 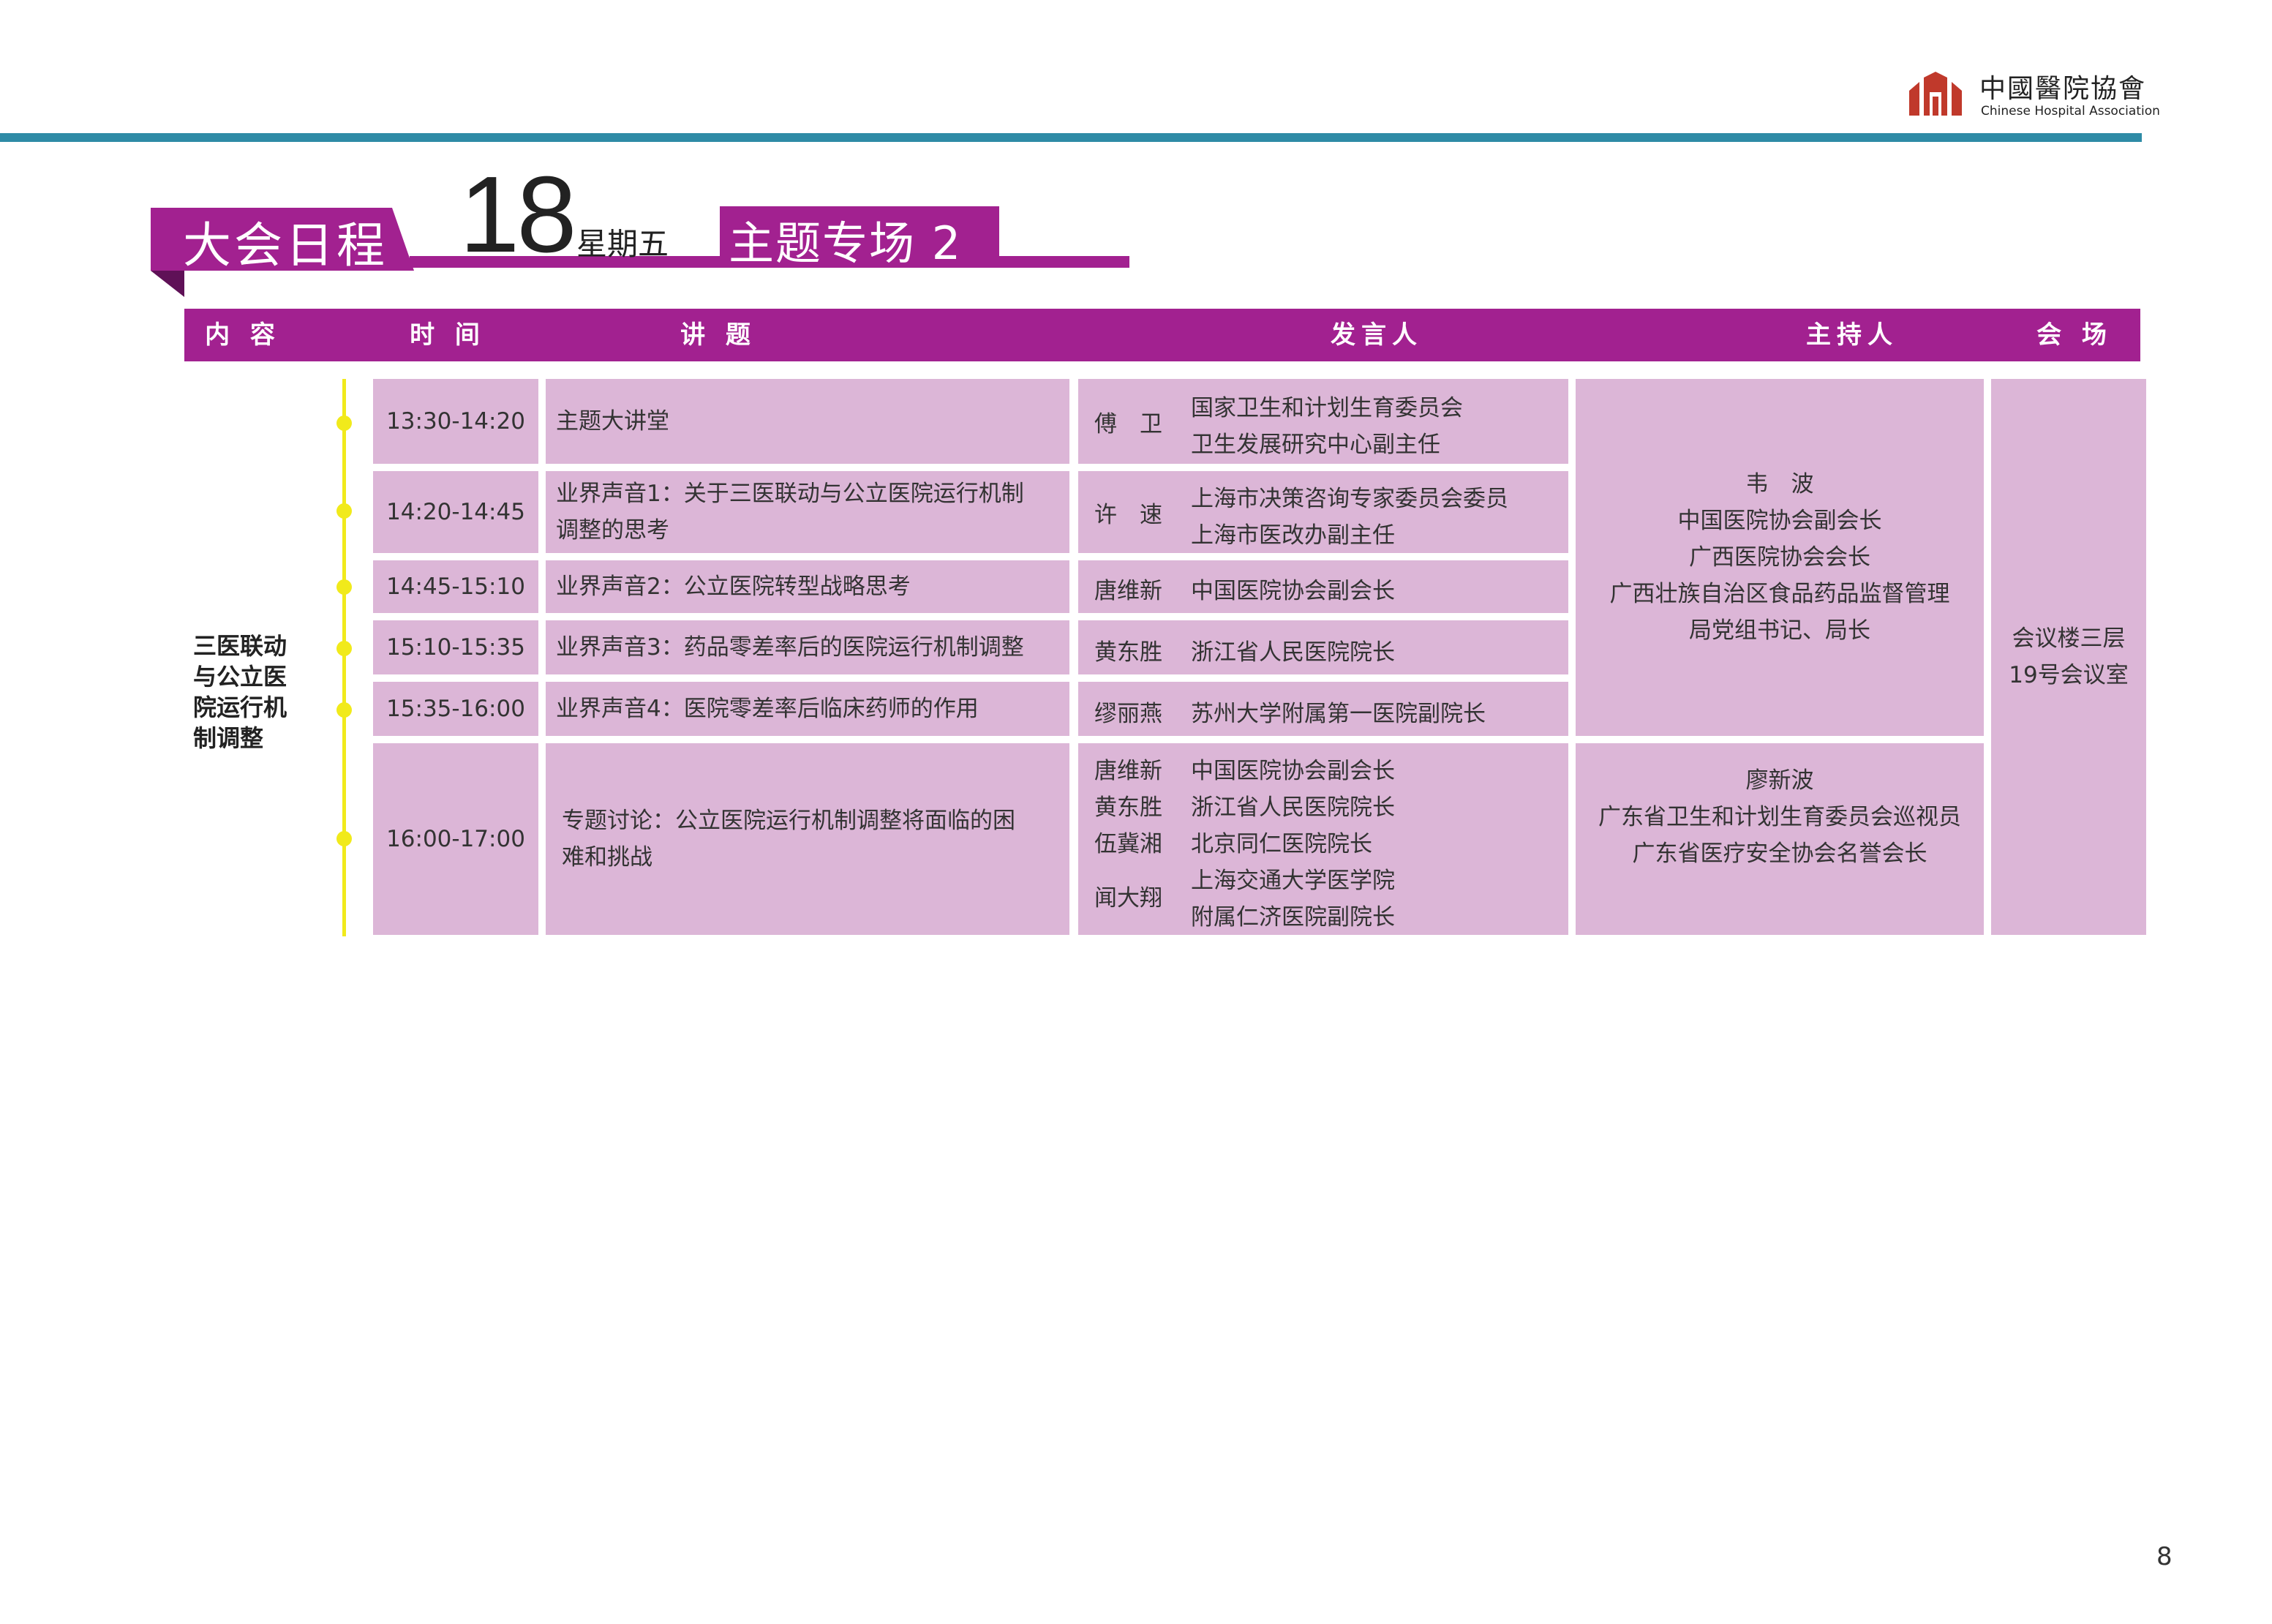 I want to click on speaker-cell: 傅 卫 国家卫生和计划生育委员会 卫生发展研究中心副主任, so click(x=1323, y=421).